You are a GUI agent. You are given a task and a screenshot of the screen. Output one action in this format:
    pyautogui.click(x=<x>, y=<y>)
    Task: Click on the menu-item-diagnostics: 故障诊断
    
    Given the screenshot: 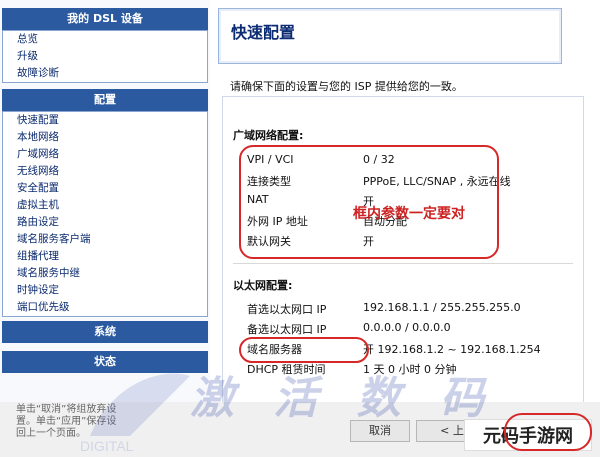 What is the action you would take?
    pyautogui.click(x=105, y=73)
    